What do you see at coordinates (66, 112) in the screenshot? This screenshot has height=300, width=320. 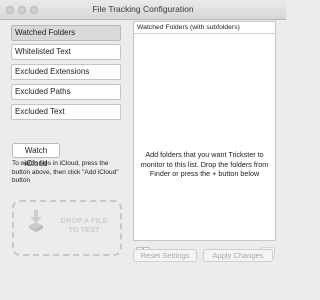 I see `sidebar-item-excluded-text: Excluded Text` at bounding box center [66, 112].